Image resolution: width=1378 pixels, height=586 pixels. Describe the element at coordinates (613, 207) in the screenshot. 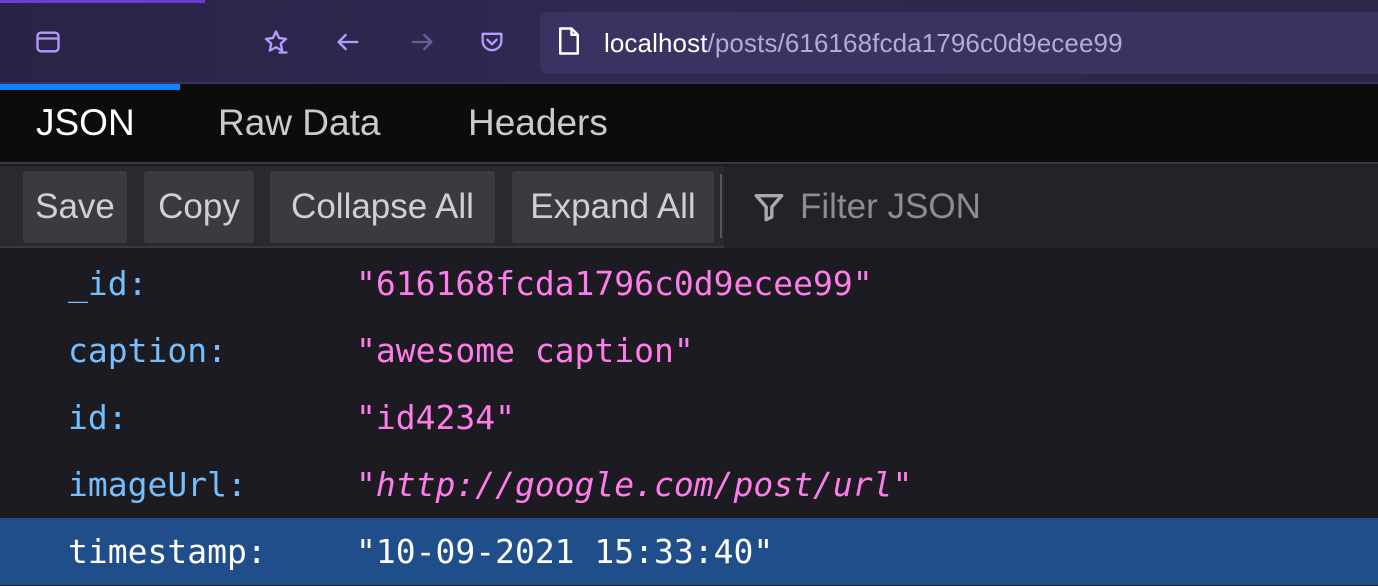

I see `expand-all-button: Expand All` at that location.